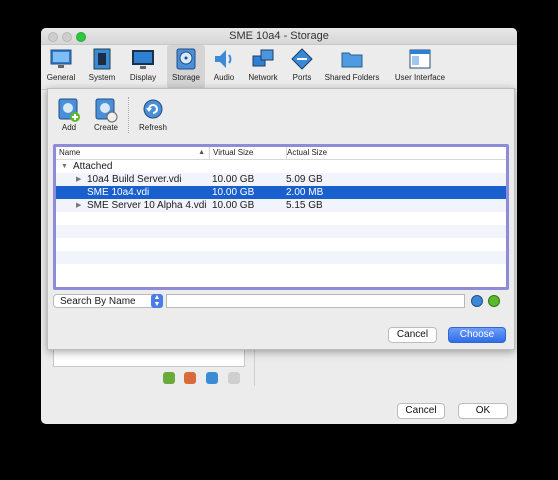  What do you see at coordinates (53, 37) in the screenshot?
I see `close-window-button` at bounding box center [53, 37].